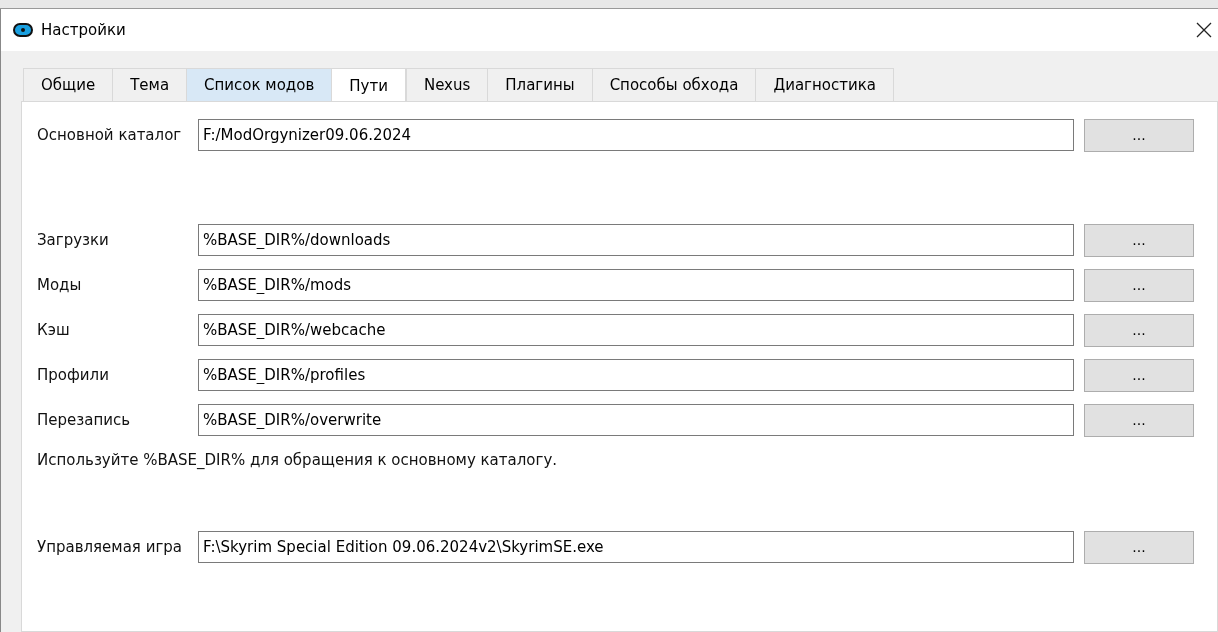  What do you see at coordinates (259, 84) in the screenshot?
I see `tab: Список модов` at bounding box center [259, 84].